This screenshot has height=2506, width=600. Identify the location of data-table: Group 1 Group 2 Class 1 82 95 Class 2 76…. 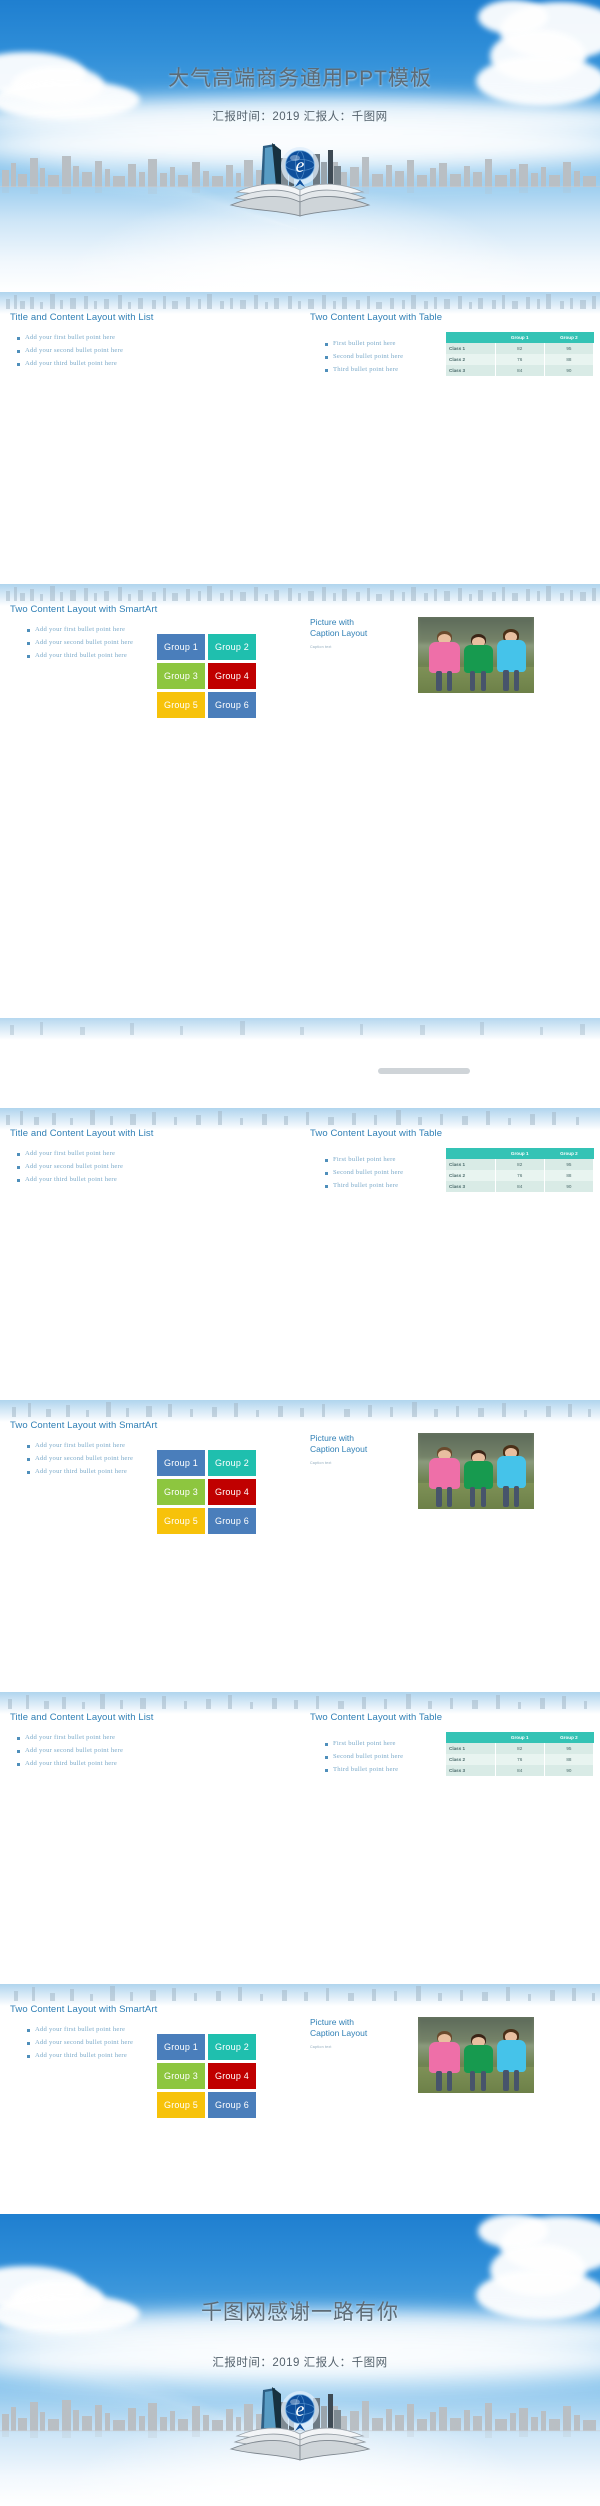
(520, 354).